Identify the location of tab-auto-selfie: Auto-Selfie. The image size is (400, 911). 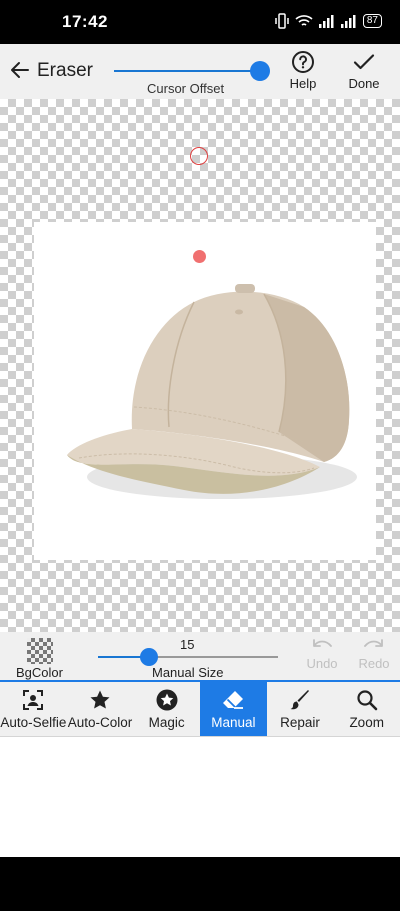
(33, 709).